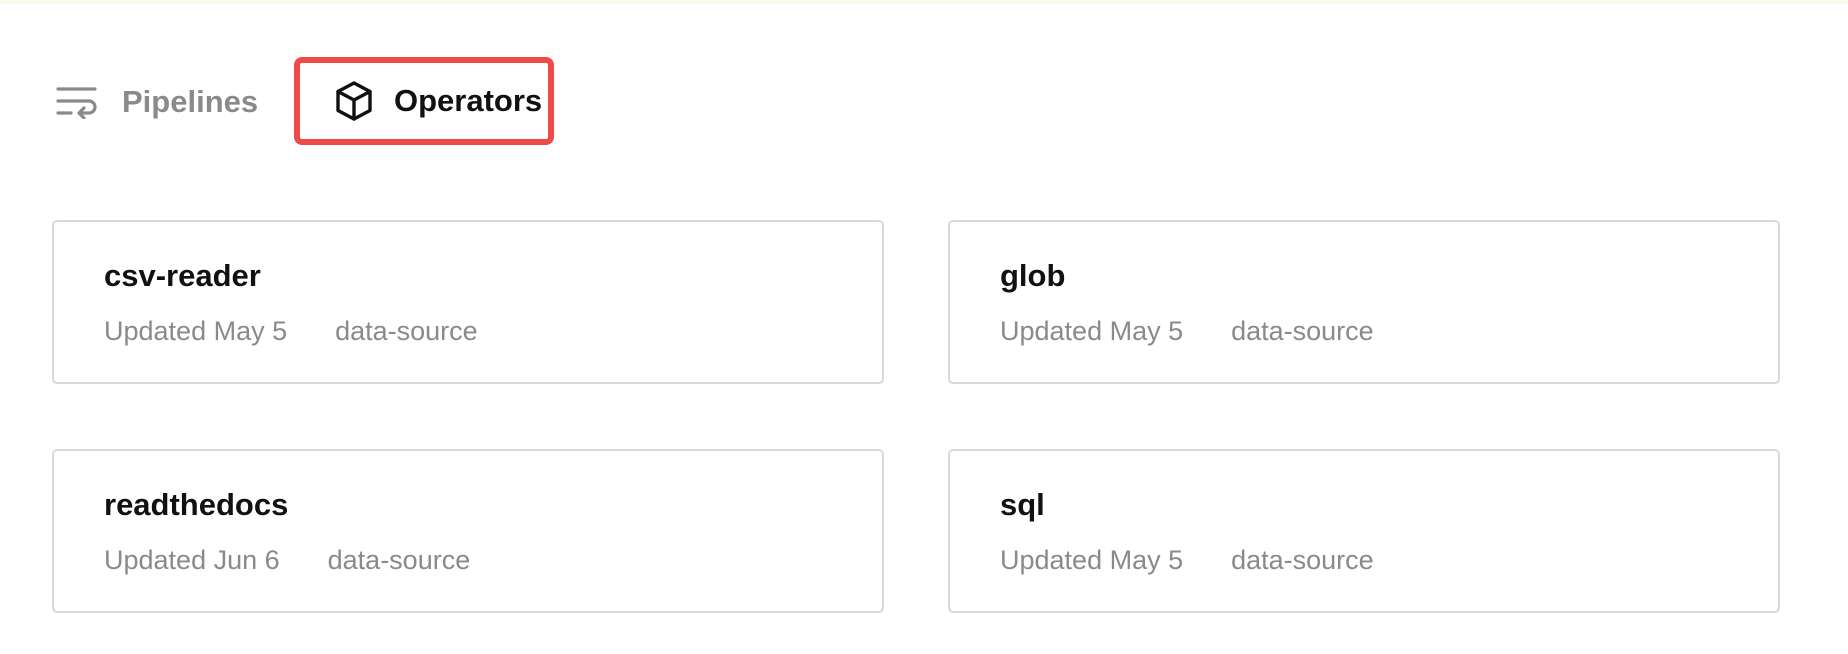 The image size is (1848, 654). I want to click on operator-card-glob: glob Updated May 5 data-source, so click(1364, 302).